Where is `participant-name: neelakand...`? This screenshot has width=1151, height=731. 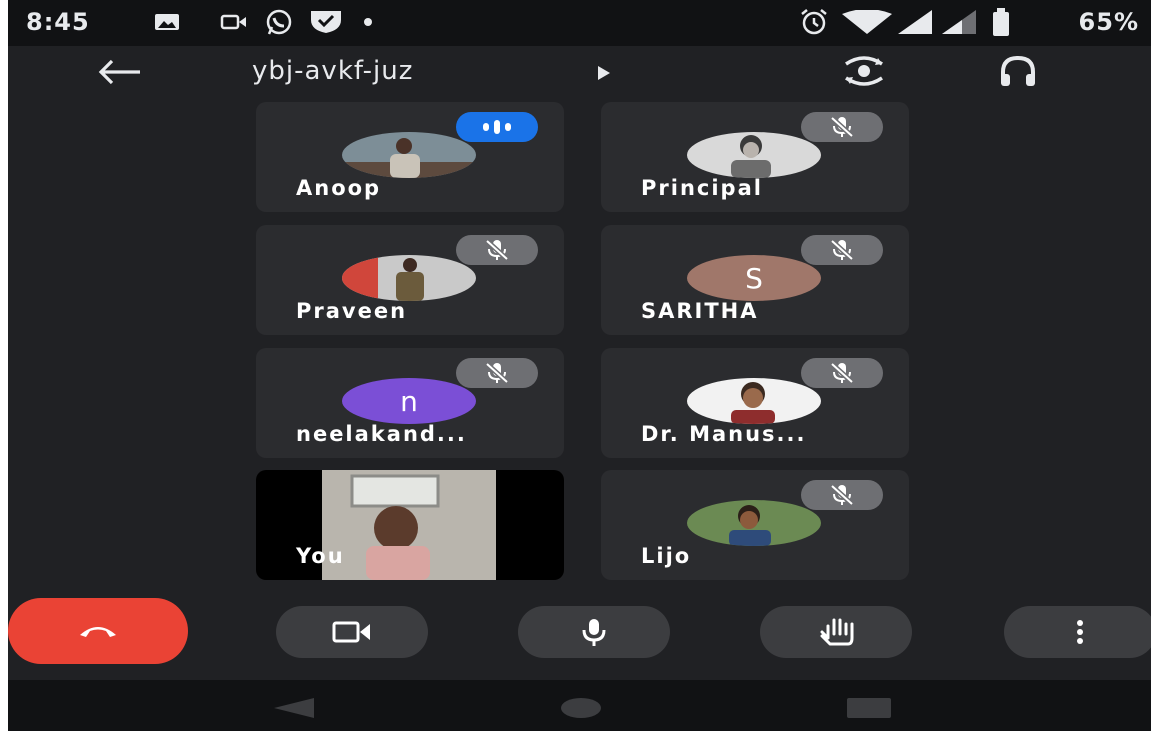
participant-name: neelakand... is located at coordinates (381, 434).